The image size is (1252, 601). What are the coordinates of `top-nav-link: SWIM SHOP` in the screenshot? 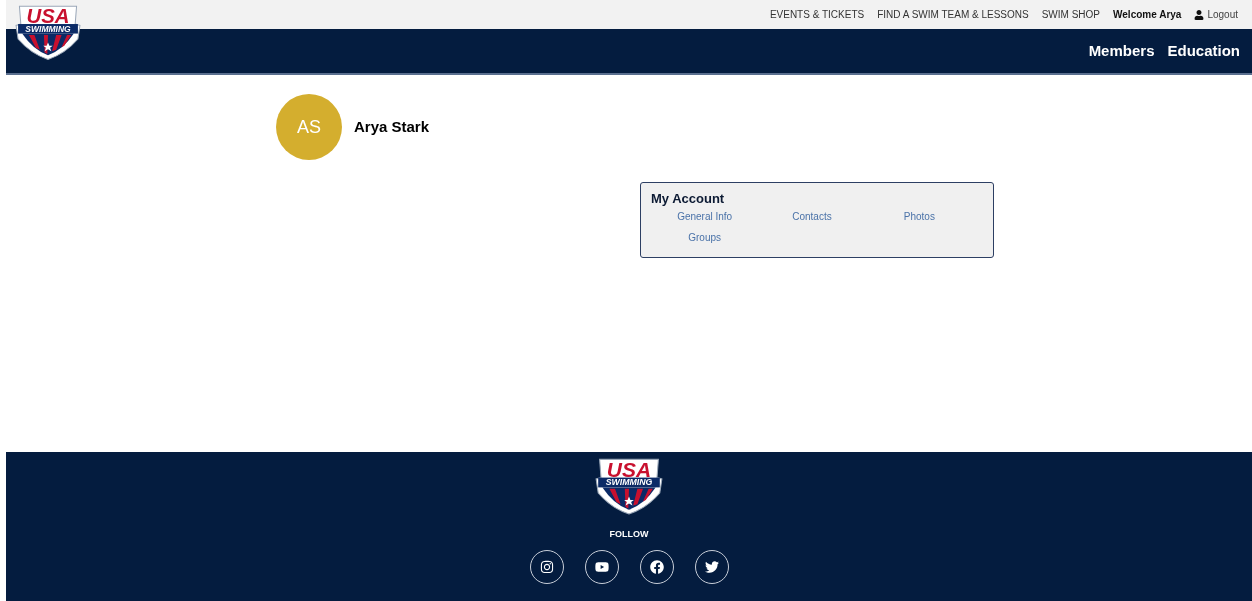 It's located at (1071, 14).